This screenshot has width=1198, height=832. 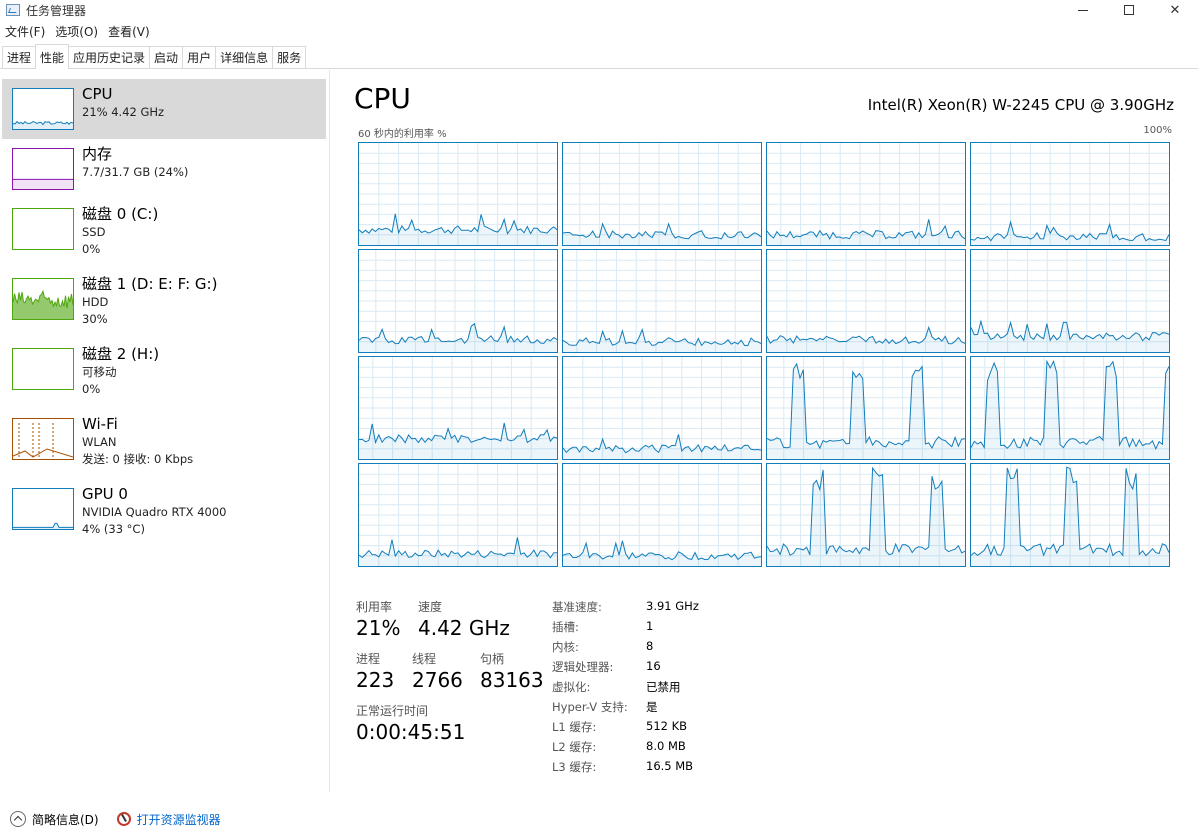 What do you see at coordinates (583, 667) in the screenshot?
I see `info-key: 逻辑处理器:` at bounding box center [583, 667].